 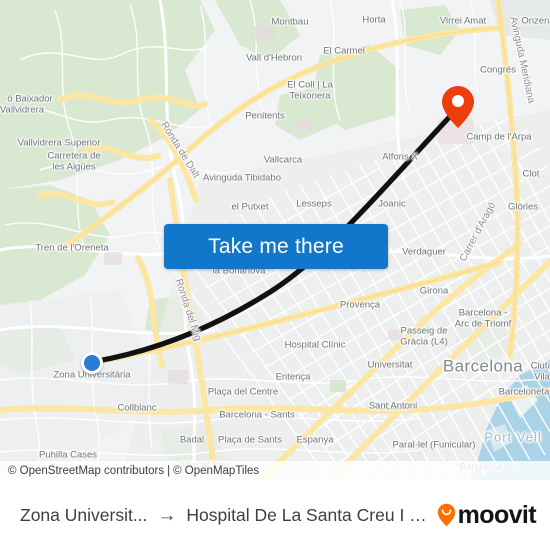 I want to click on moovit-logo: moovit, so click(x=493, y=514).